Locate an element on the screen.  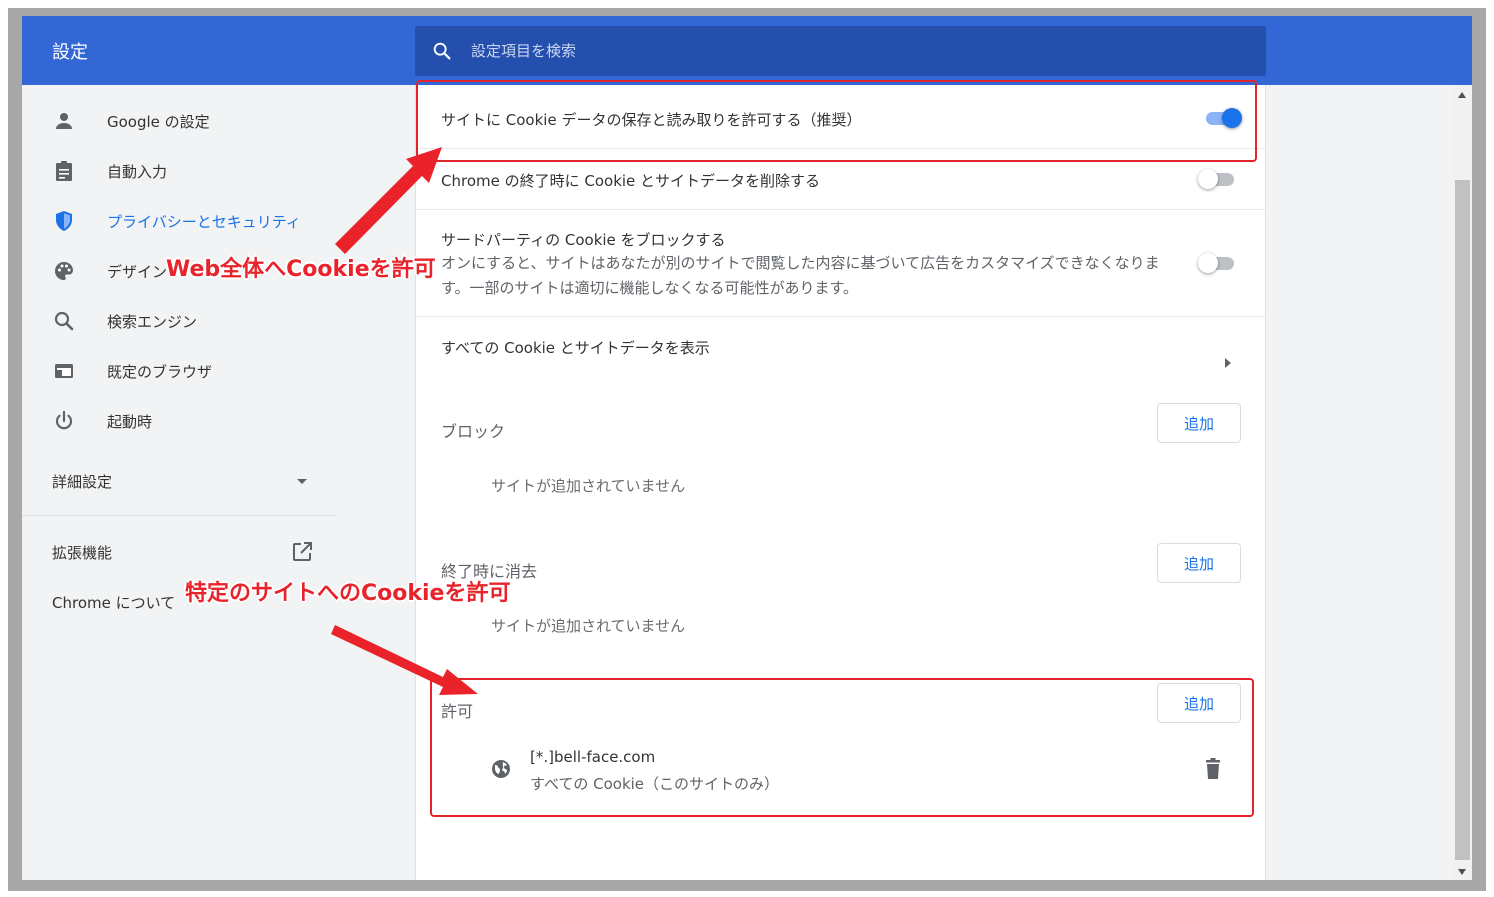
block-third-party-toggle is located at coordinates (1218, 263).